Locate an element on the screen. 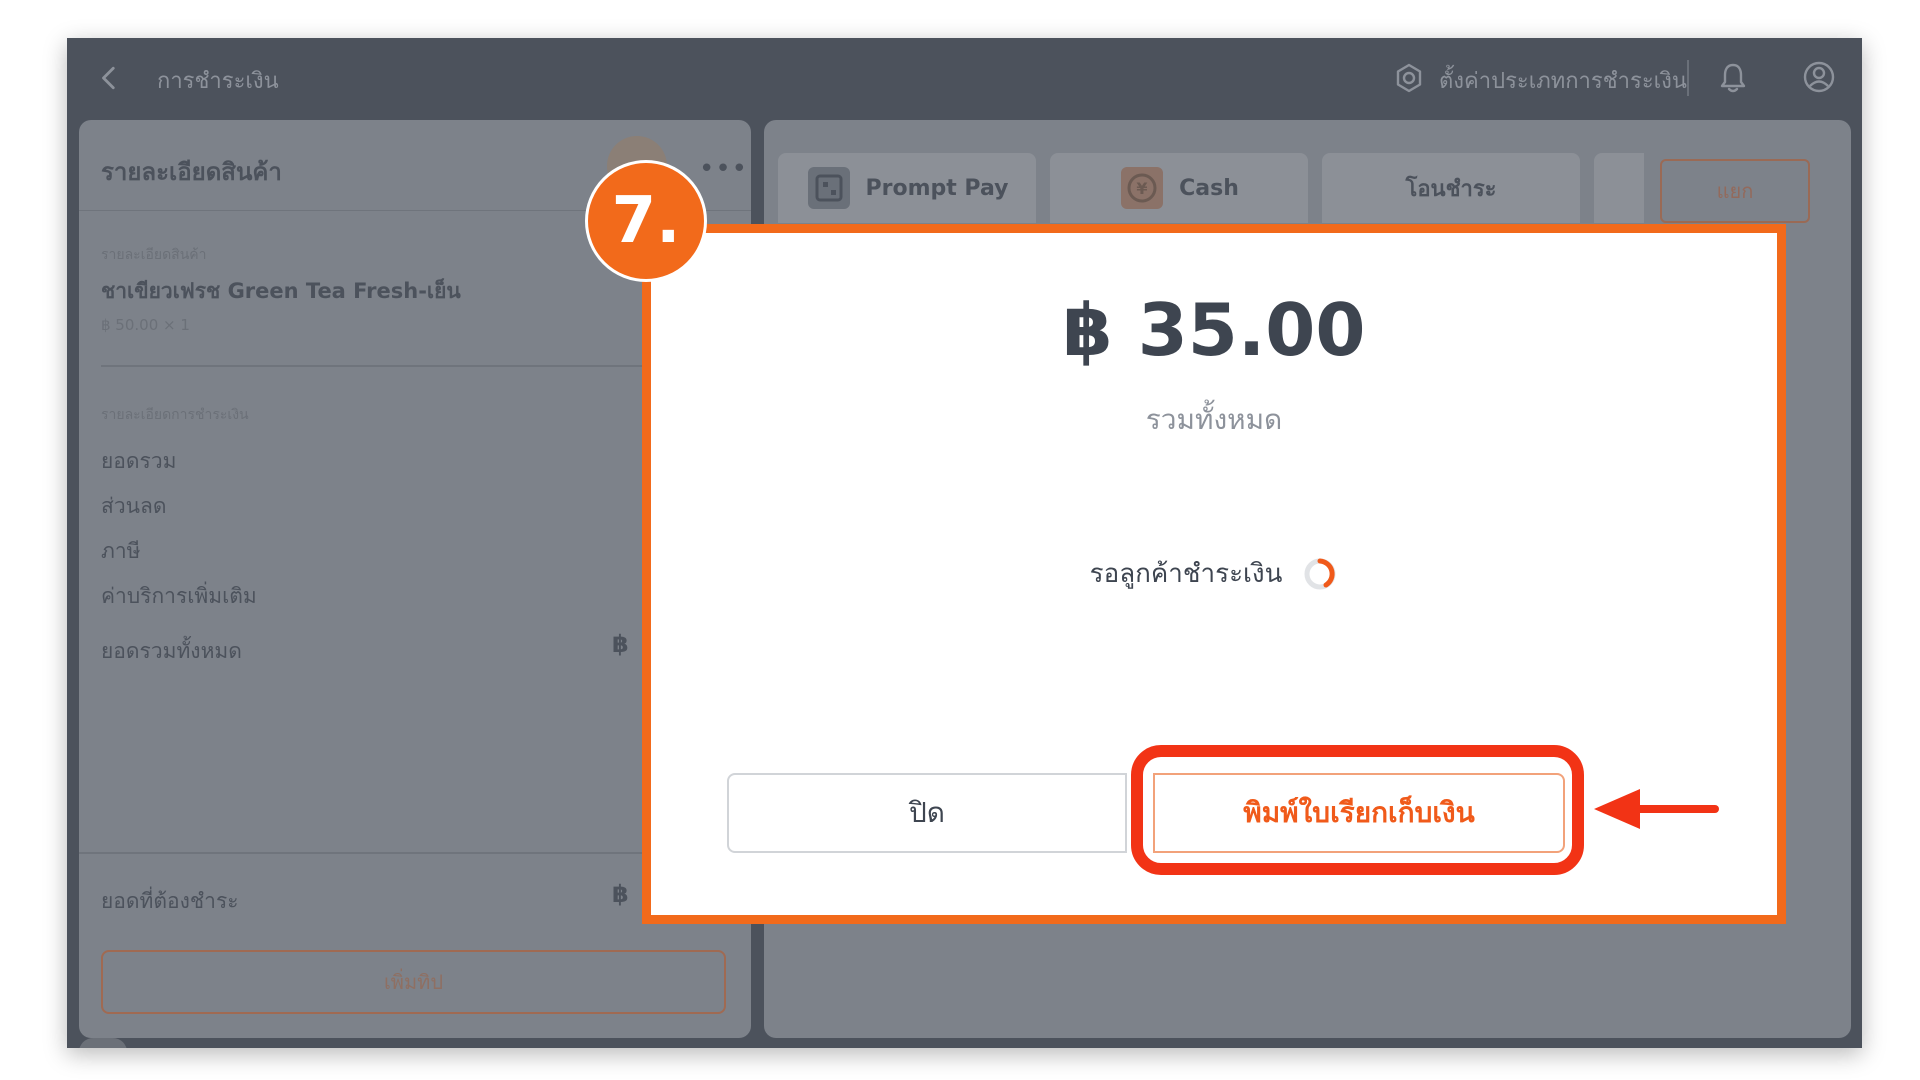 The width and height of the screenshot is (1920, 1080). qr-icon is located at coordinates (828, 188).